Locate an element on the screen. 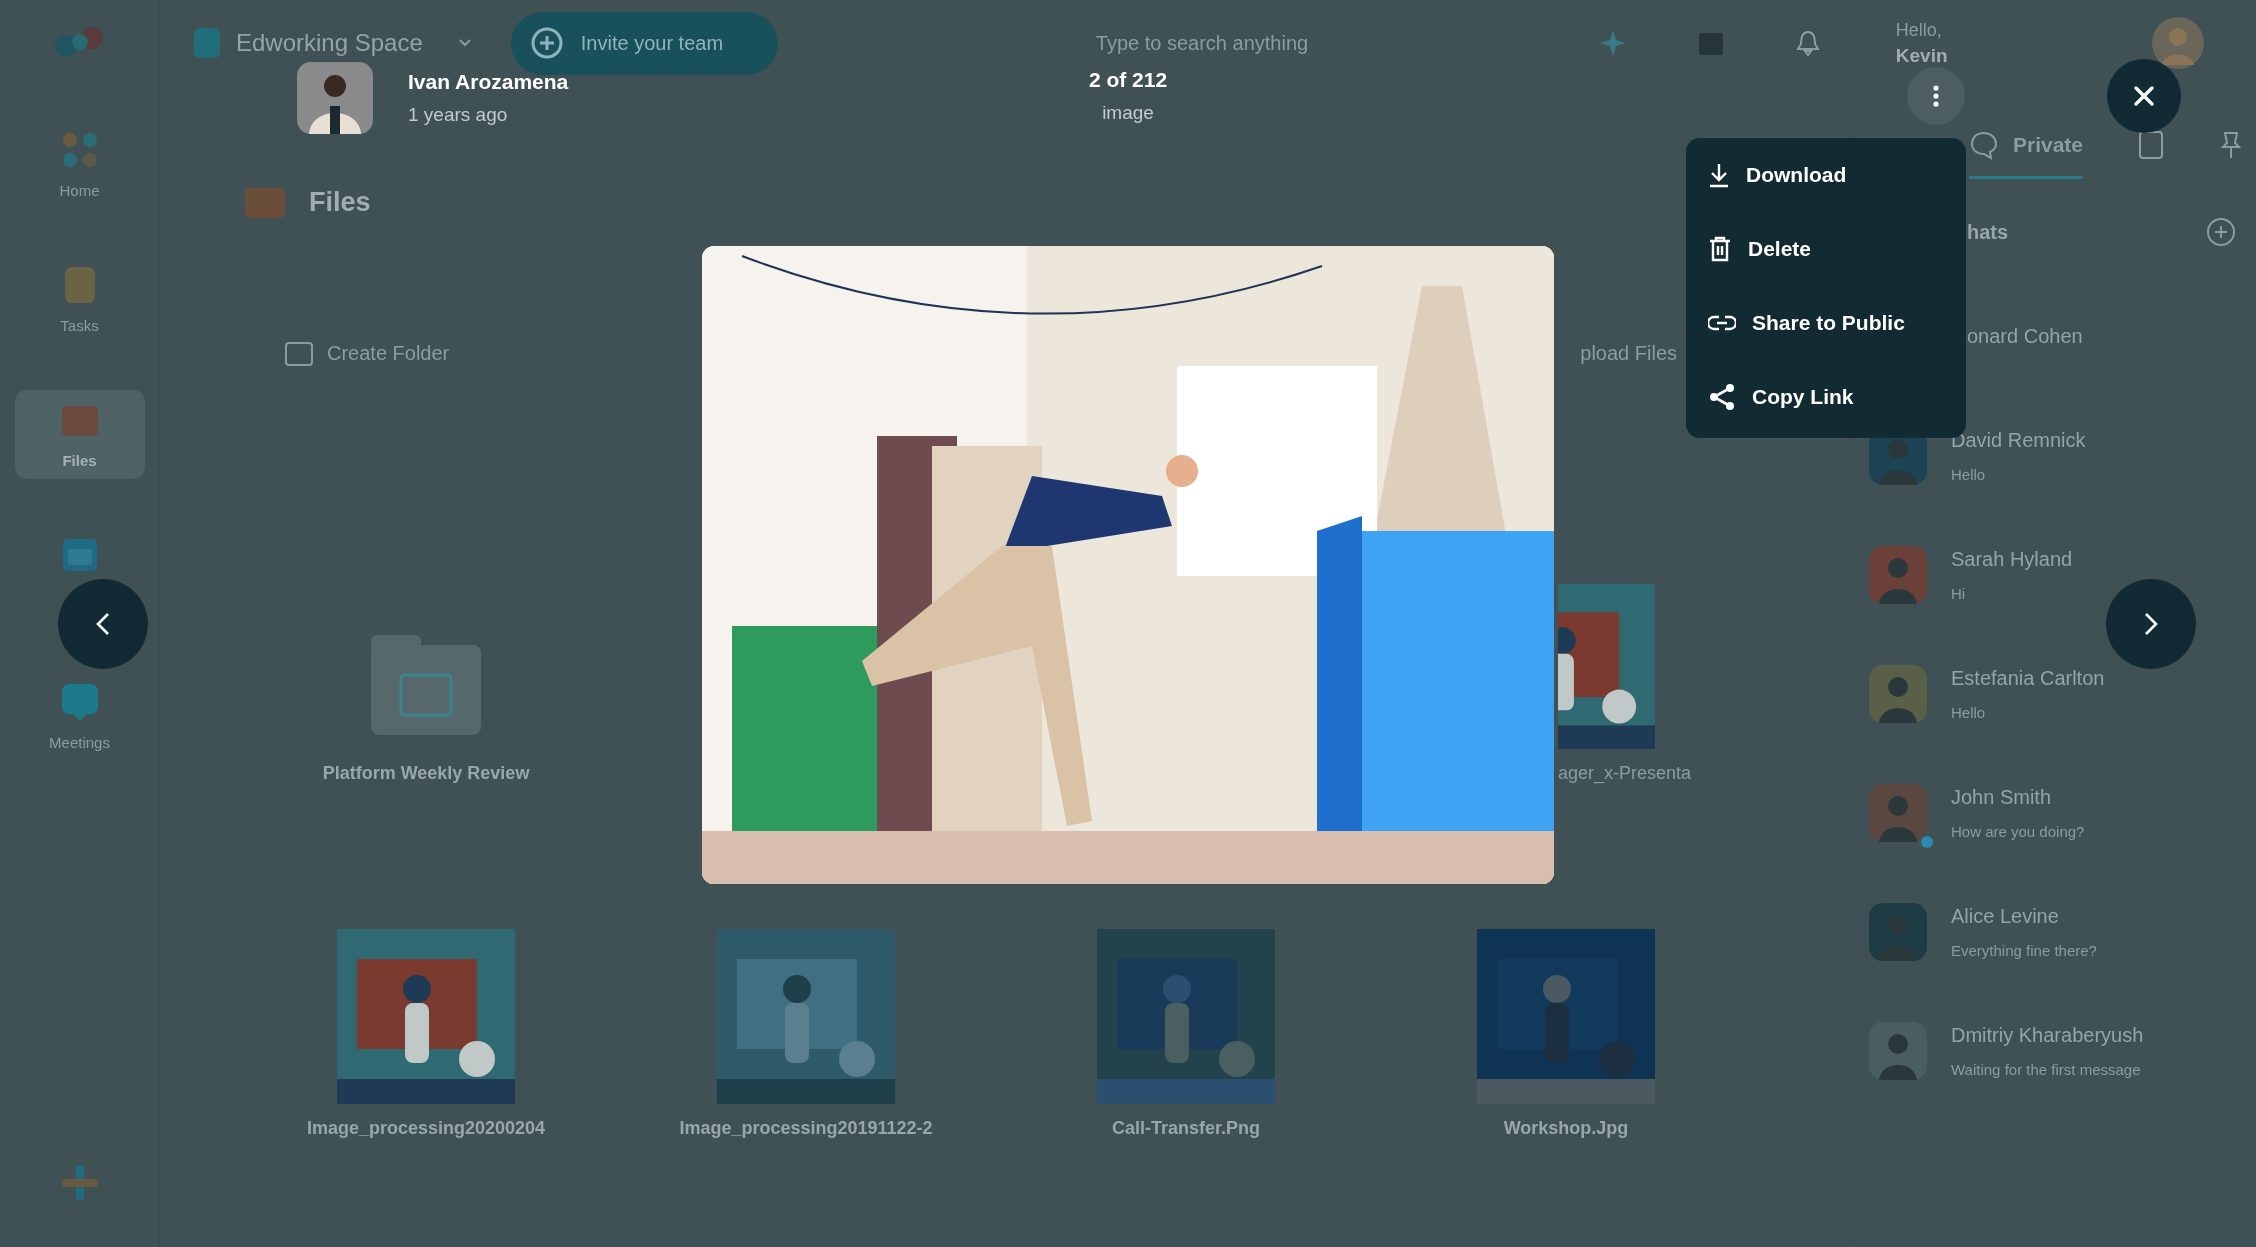  contact-name: Dmitriy Kharaberyush is located at coordinates (2047, 1035).